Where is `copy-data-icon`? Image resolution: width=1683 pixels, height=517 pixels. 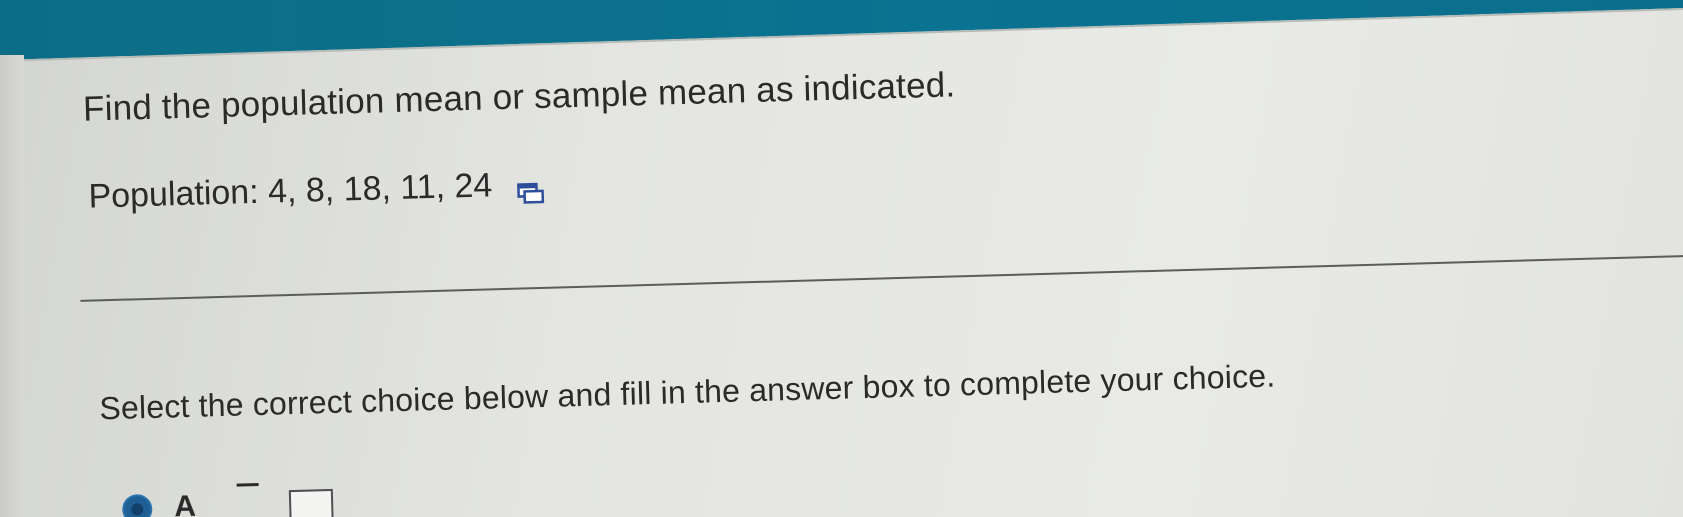
copy-data-icon is located at coordinates (530, 188).